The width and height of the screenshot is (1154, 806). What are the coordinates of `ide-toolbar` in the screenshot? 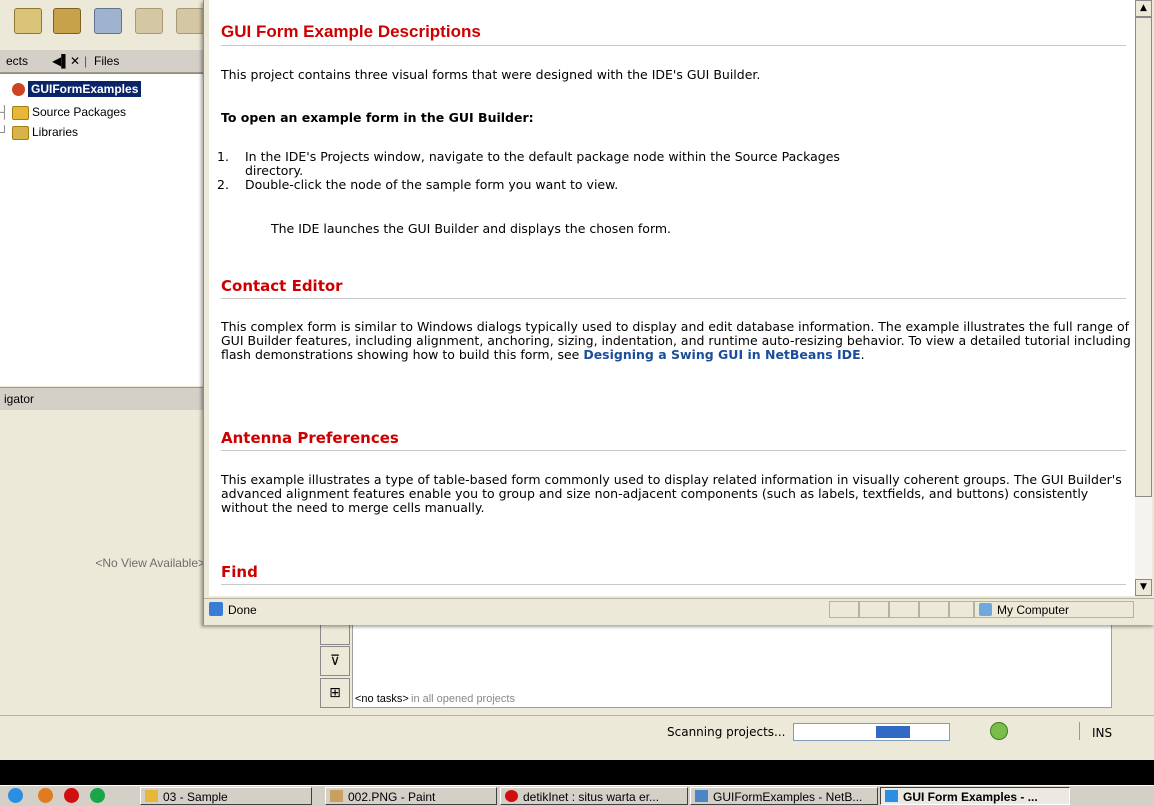 It's located at (105, 20).